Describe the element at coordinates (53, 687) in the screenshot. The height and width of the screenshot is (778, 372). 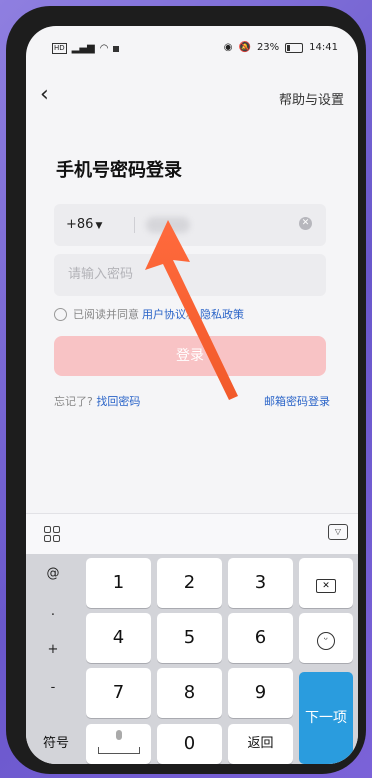
I see `key-minus: -` at that location.